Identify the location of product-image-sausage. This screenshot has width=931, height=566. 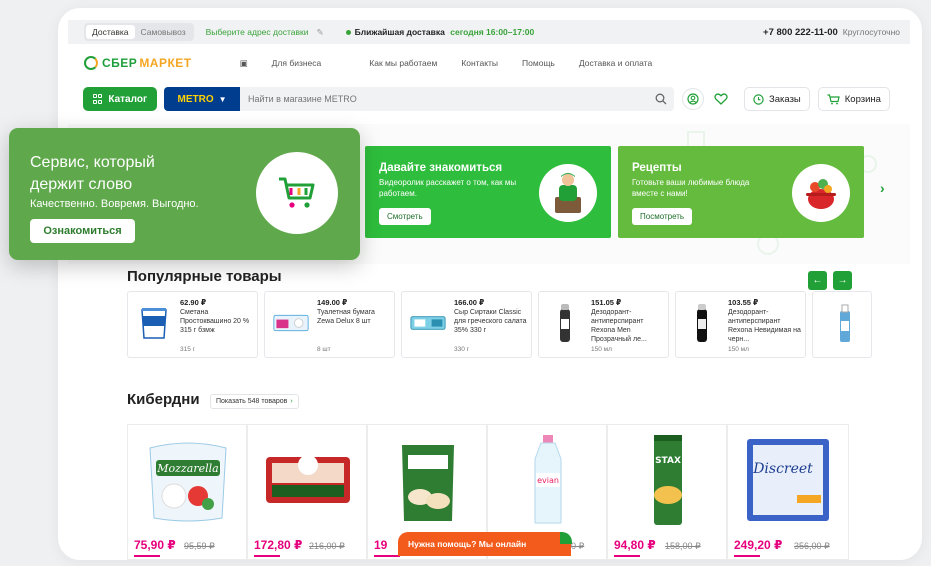
(308, 480).